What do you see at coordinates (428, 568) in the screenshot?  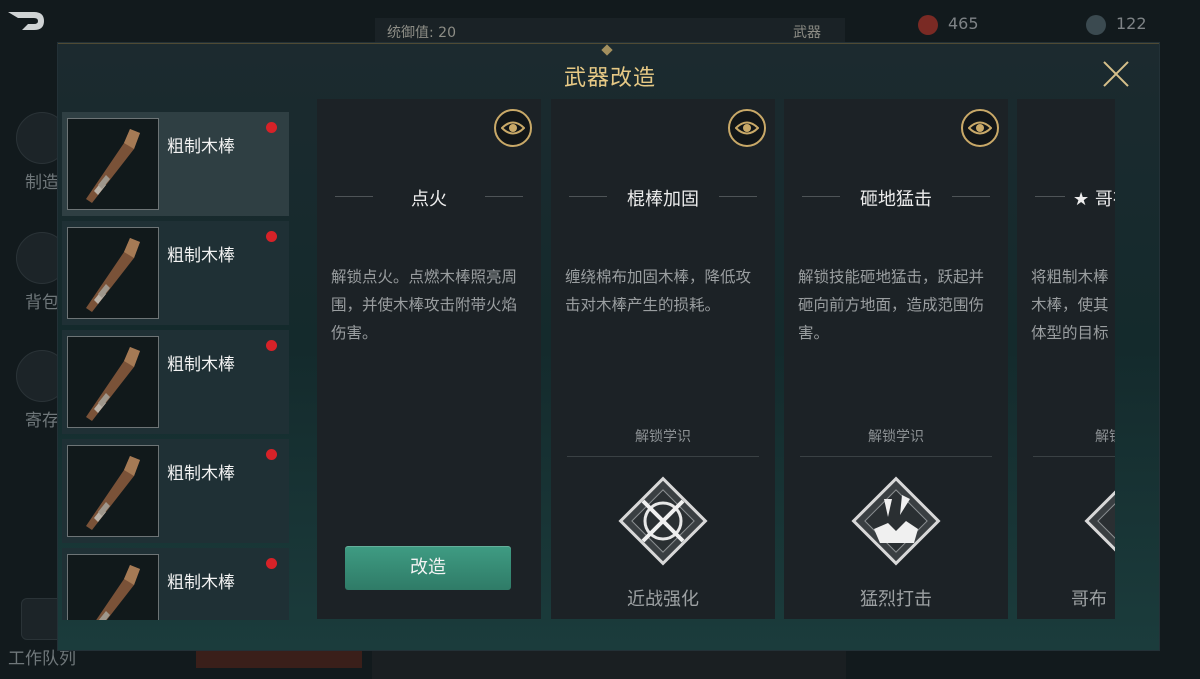 I see `modify-button: 改造` at bounding box center [428, 568].